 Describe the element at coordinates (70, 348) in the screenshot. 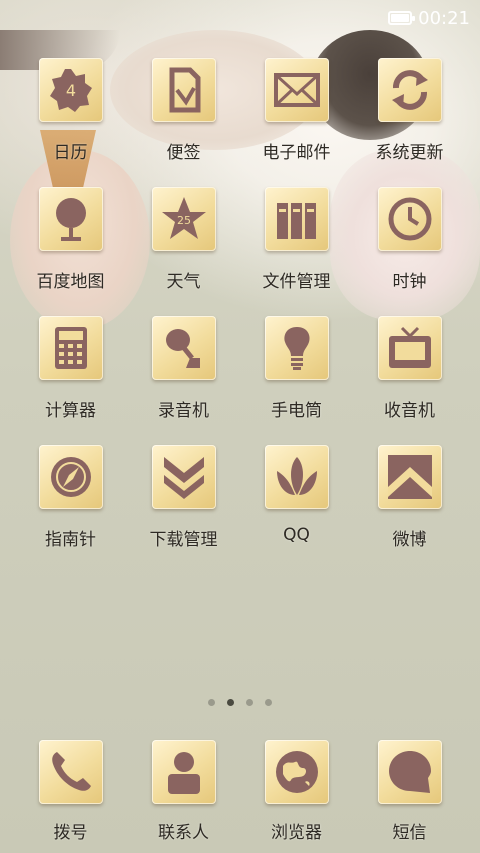

I see `calculator-icon` at that location.